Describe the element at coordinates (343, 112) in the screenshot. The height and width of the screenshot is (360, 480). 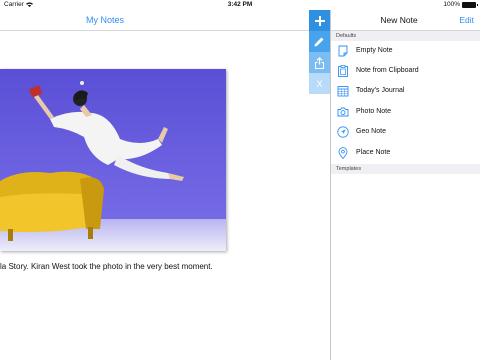
I see `camera-icon` at that location.